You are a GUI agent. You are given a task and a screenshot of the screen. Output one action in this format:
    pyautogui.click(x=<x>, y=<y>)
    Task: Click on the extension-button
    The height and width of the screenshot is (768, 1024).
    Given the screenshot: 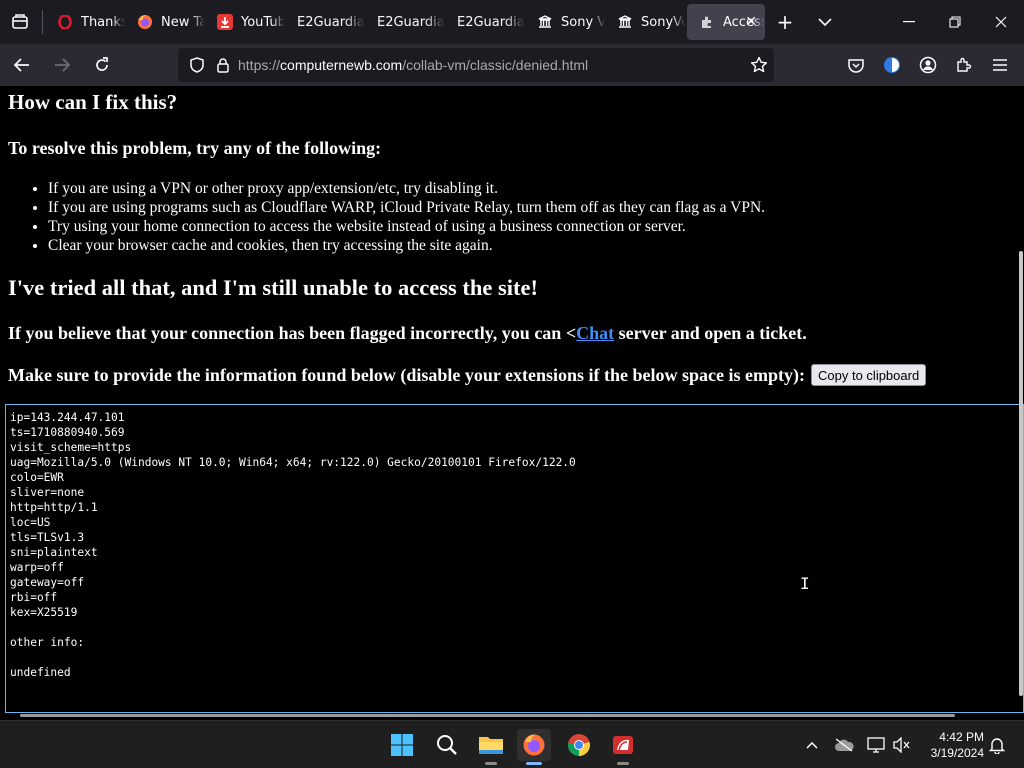 What is the action you would take?
    pyautogui.click(x=892, y=65)
    